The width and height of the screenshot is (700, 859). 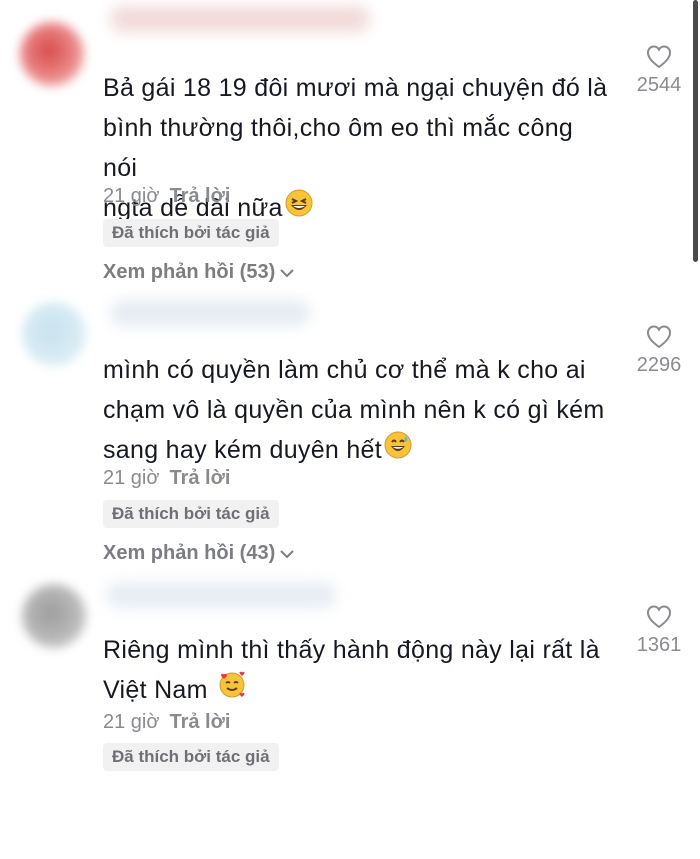 What do you see at coordinates (659, 365) in the screenshot?
I see `like-count: 2296` at bounding box center [659, 365].